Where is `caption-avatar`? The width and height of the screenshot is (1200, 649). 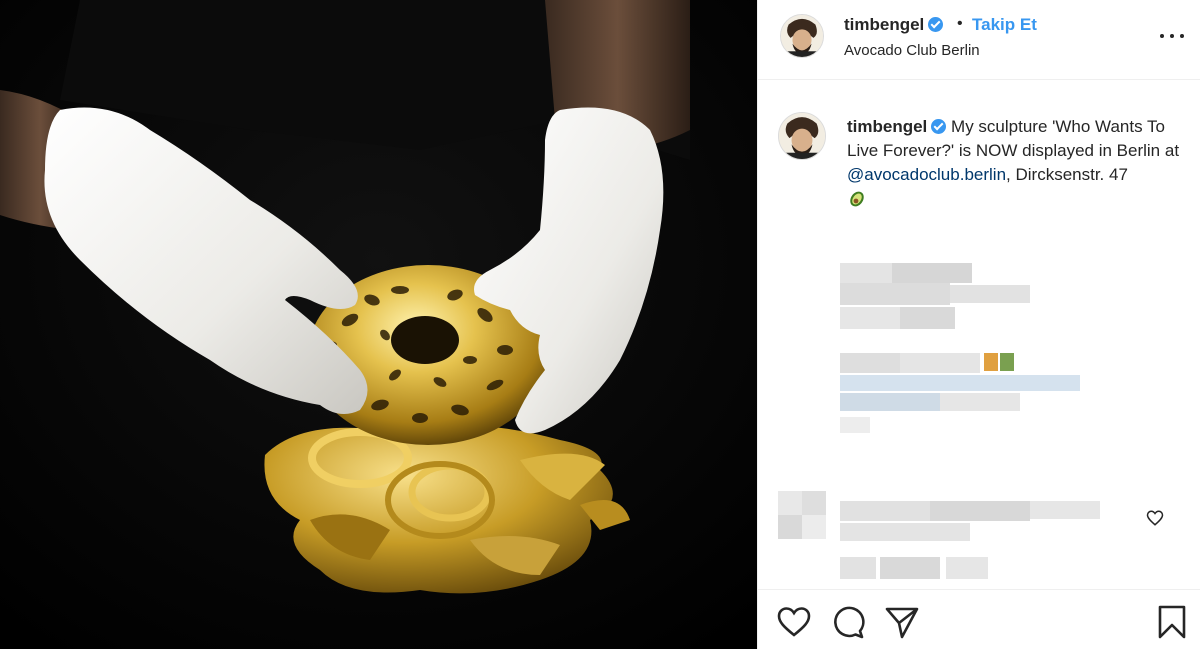 caption-avatar is located at coordinates (802, 136).